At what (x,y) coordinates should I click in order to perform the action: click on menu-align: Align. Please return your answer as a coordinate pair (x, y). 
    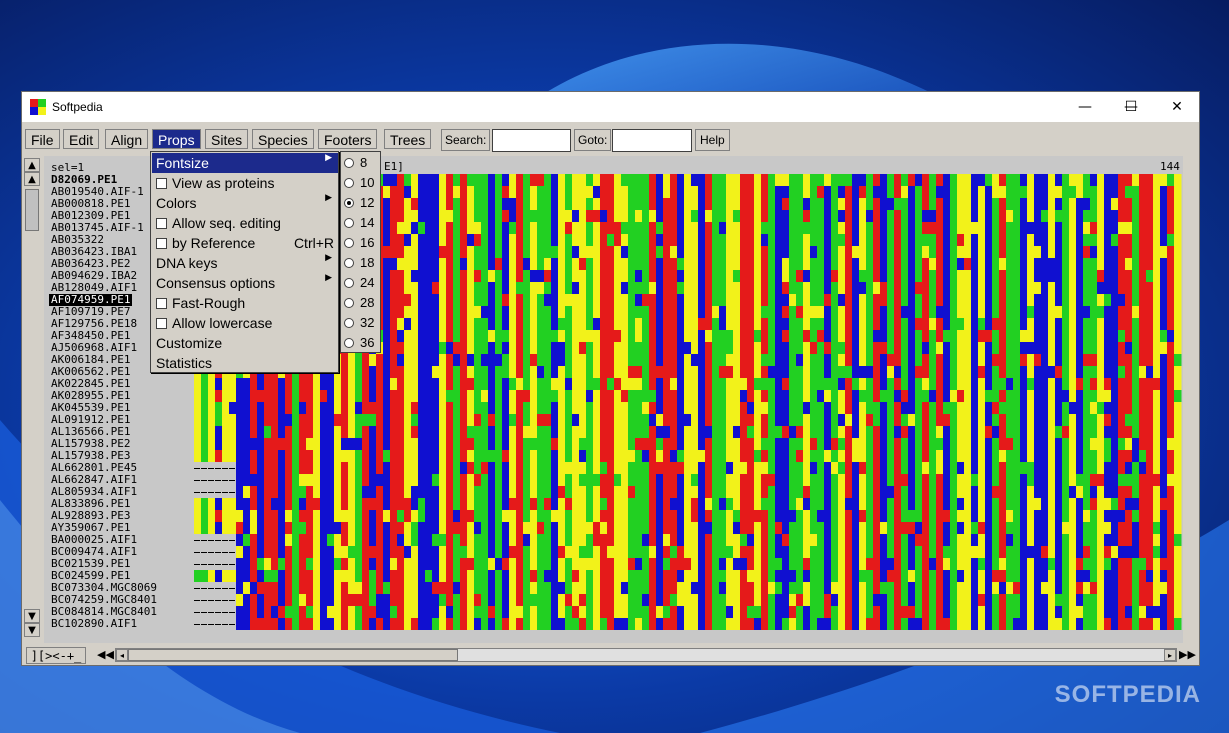
    Looking at the image, I should click on (127, 139).